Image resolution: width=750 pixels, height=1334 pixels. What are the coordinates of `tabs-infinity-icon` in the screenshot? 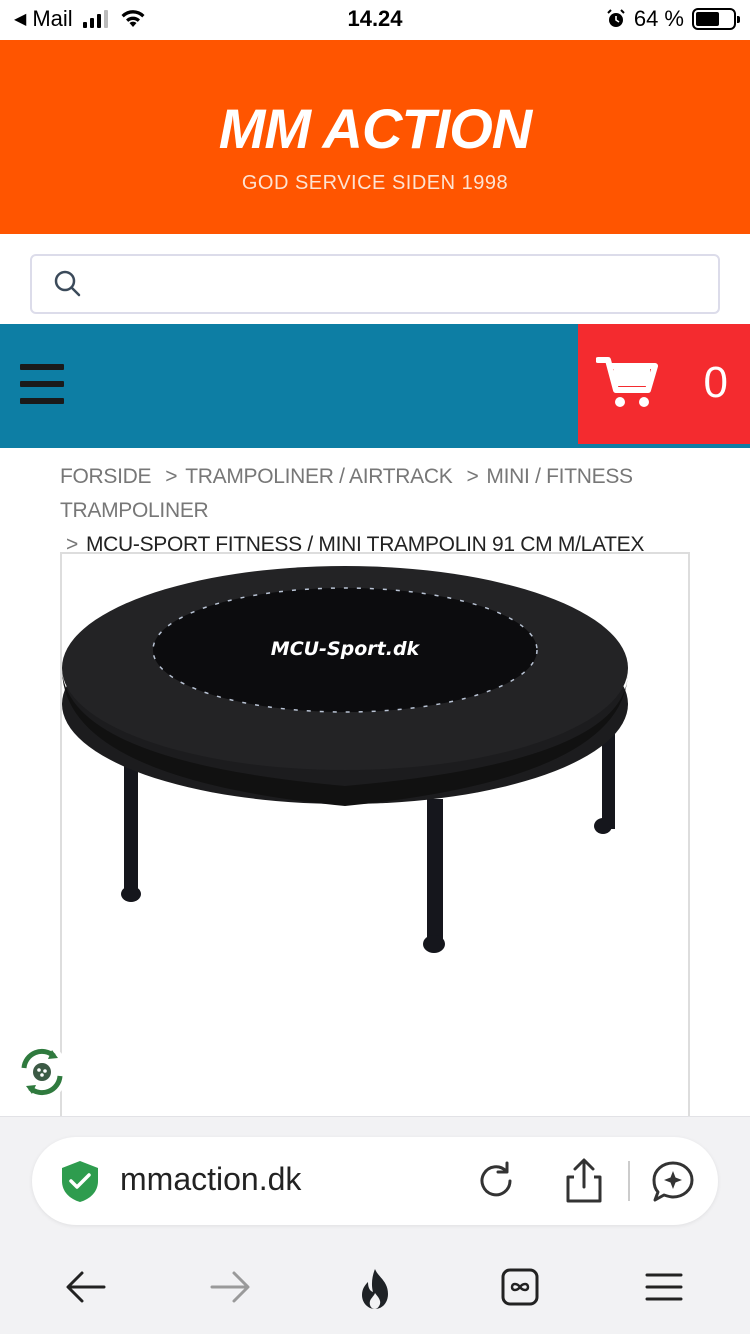 It's located at (520, 1287).